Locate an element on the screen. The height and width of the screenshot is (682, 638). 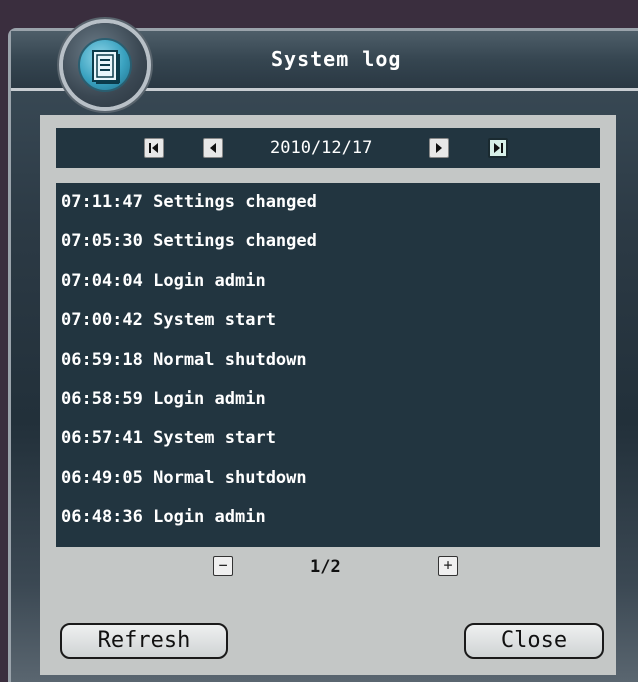
log-entry: 06:49:05 Normal shutdown is located at coordinates (328, 478).